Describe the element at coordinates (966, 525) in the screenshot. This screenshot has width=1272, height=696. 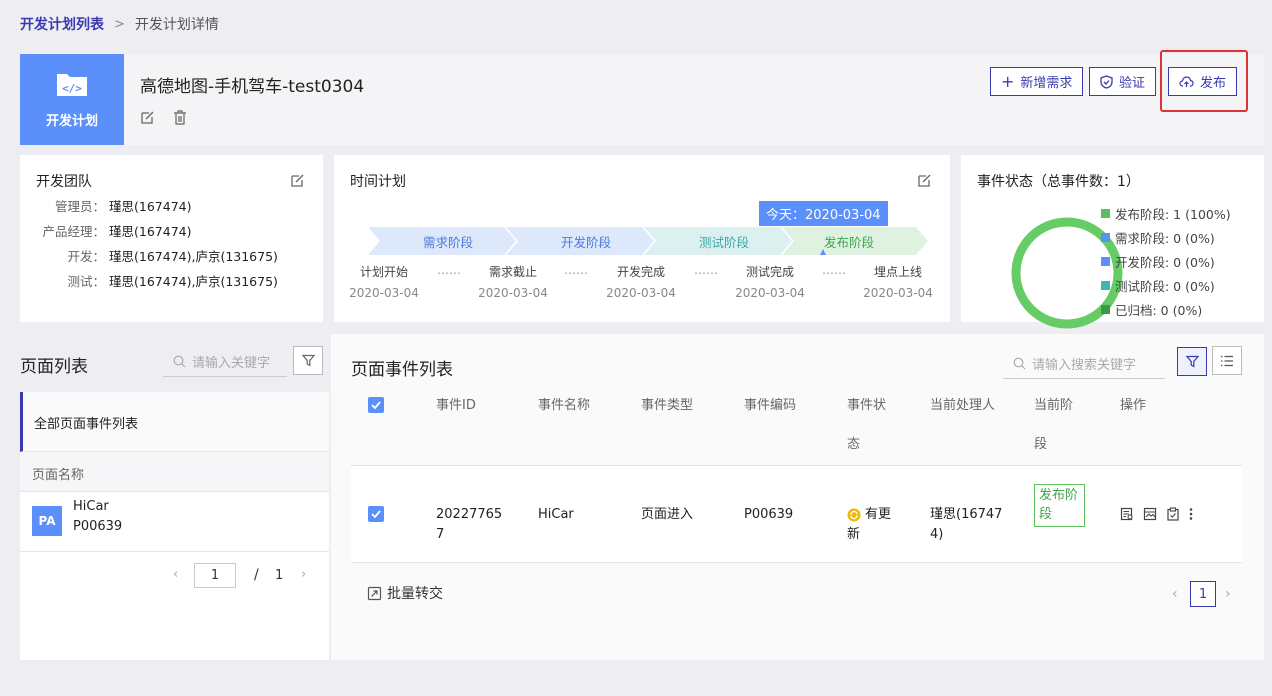
I see `cell-current-owner: 瑾思(16747 4)` at that location.